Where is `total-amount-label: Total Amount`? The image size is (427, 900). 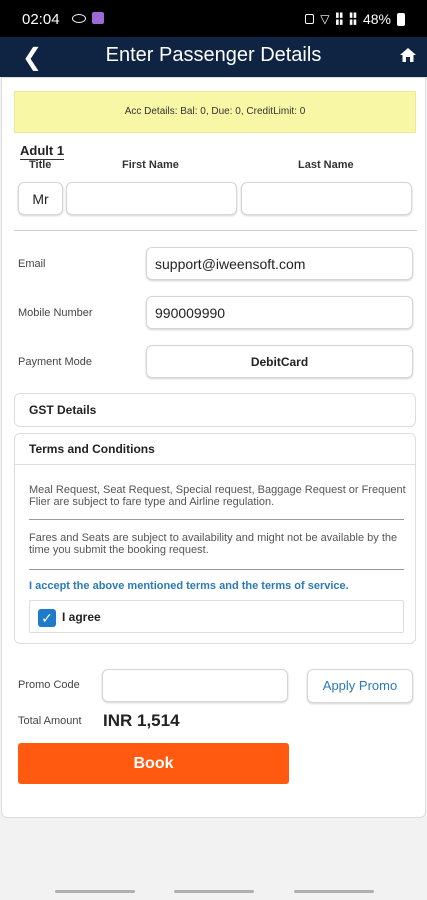 total-amount-label: Total Amount is located at coordinates (50, 721).